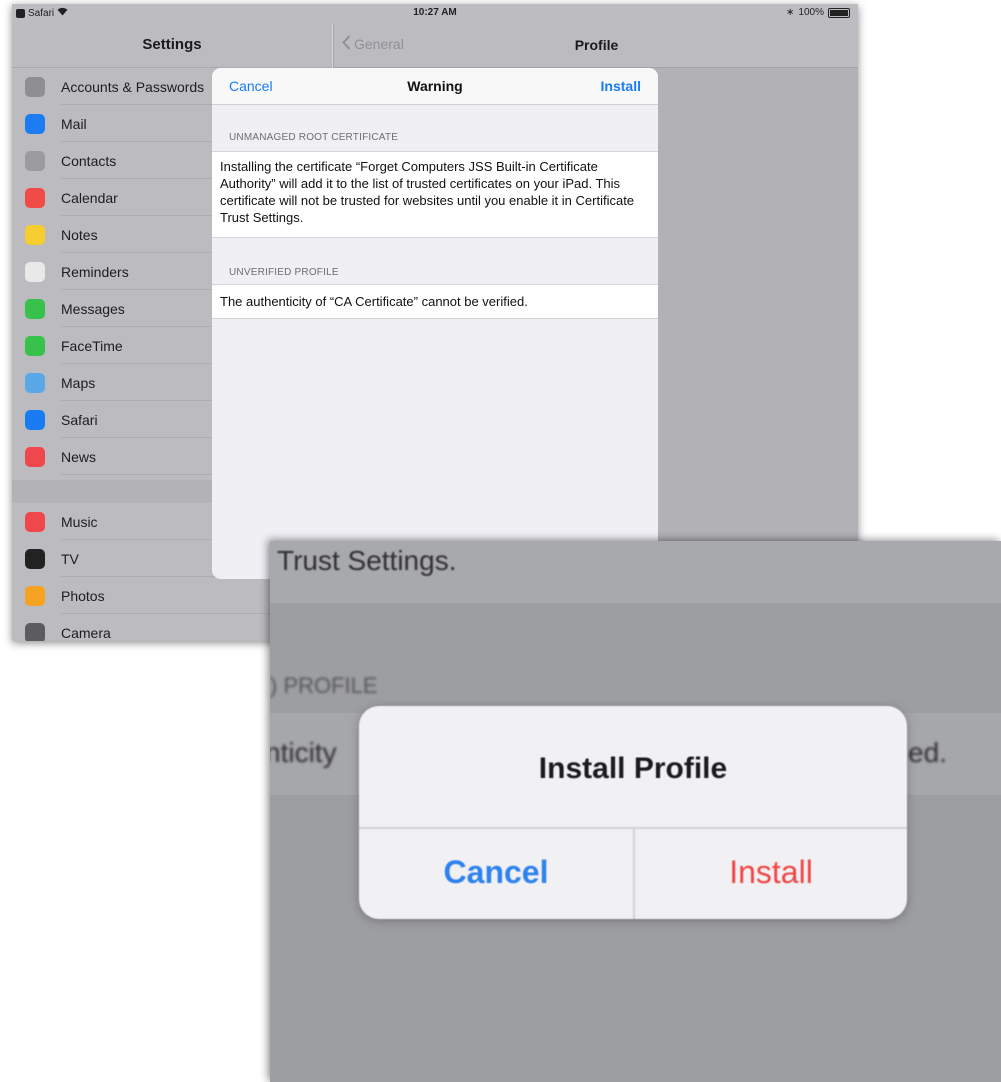 This screenshot has width=1001, height=1082. Describe the element at coordinates (70, 558) in the screenshot. I see `sidebar-item-label: TV` at that location.